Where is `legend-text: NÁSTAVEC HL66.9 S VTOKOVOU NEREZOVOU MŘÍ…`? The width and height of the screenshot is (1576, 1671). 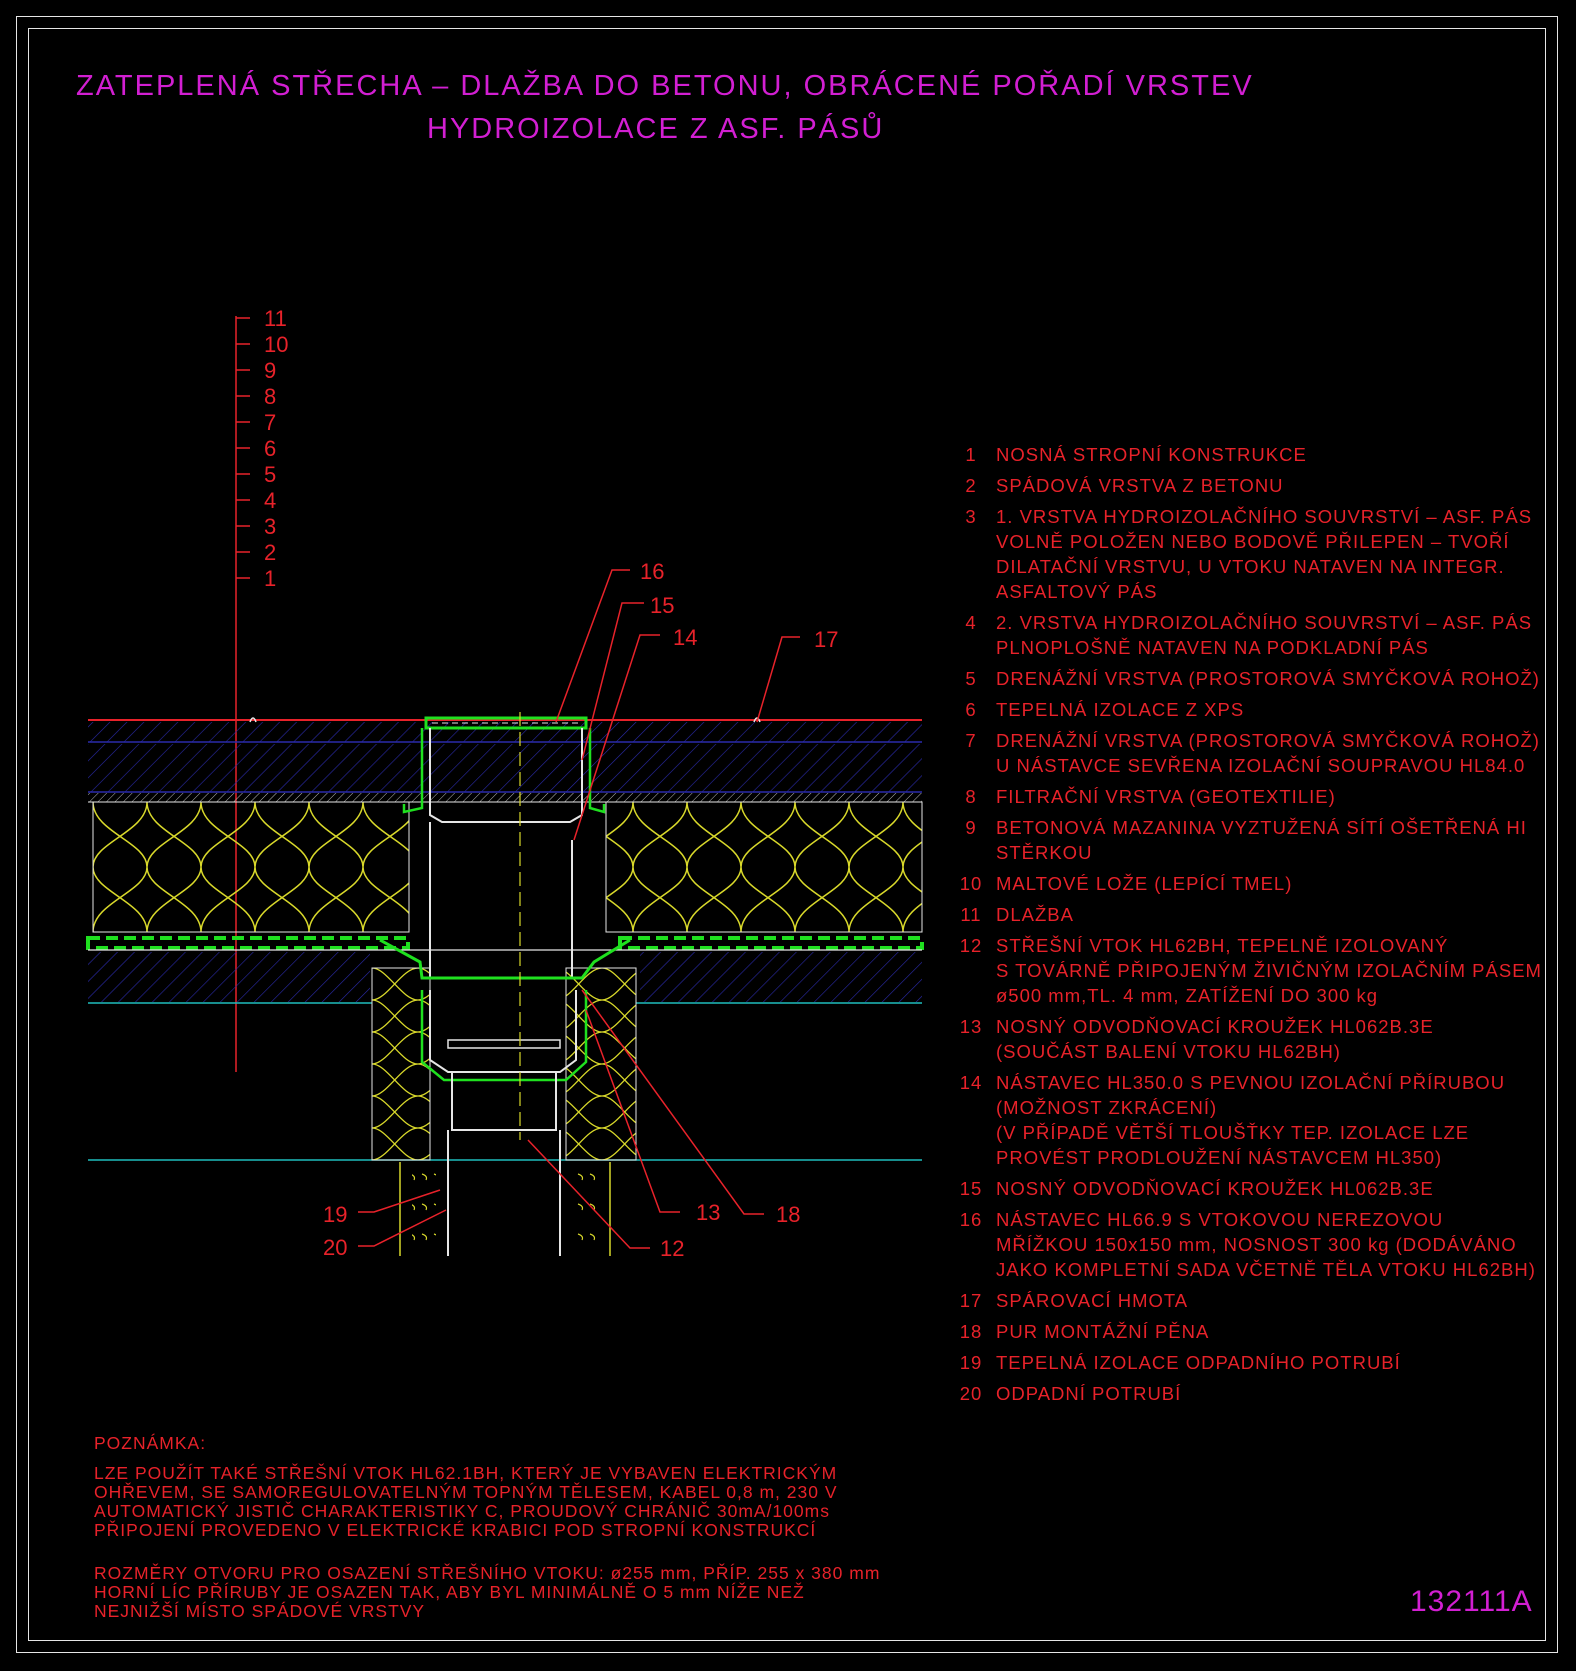 legend-text: NÁSTAVEC HL66.9 S VTOKOVOU NEREZOVOU MŘÍ… is located at coordinates (1266, 1244).